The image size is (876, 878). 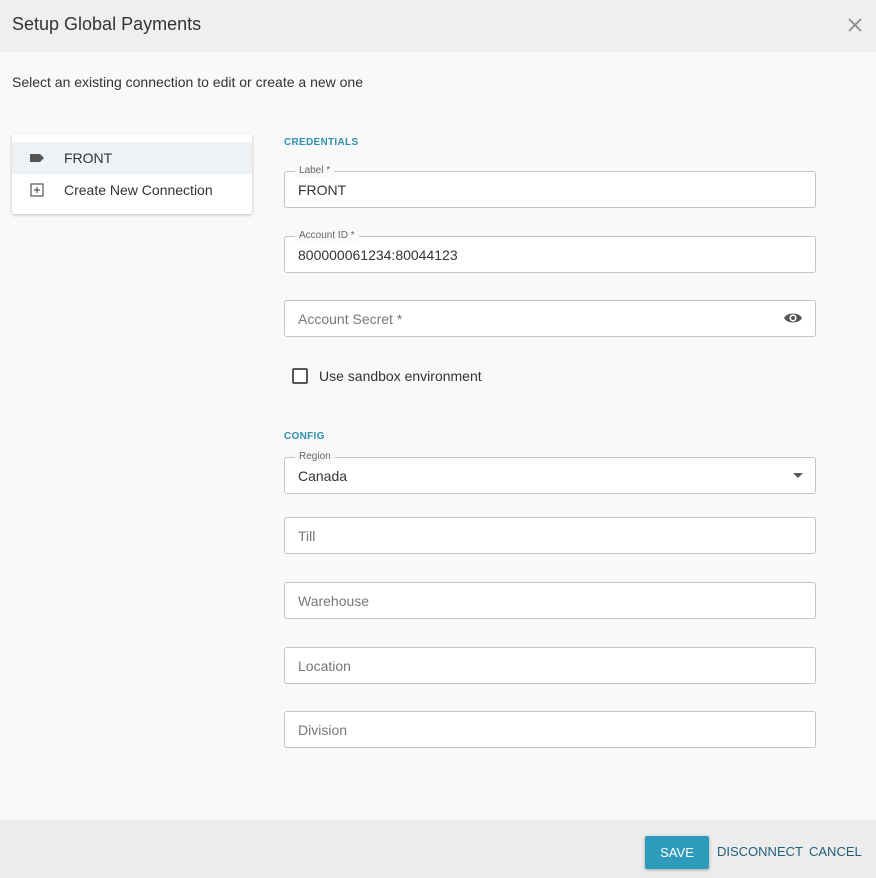 What do you see at coordinates (798, 475) in the screenshot?
I see `dropdown-caret-icon` at bounding box center [798, 475].